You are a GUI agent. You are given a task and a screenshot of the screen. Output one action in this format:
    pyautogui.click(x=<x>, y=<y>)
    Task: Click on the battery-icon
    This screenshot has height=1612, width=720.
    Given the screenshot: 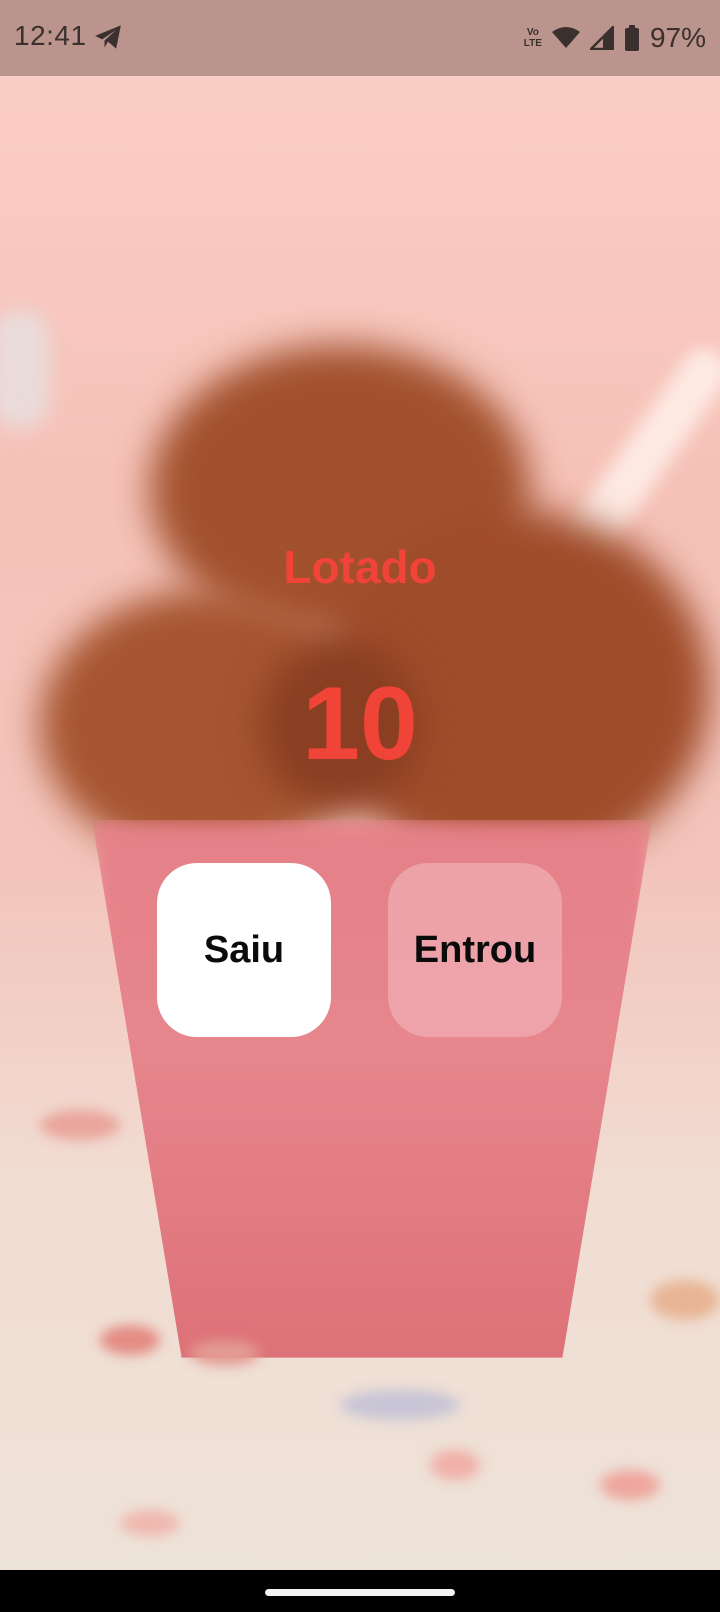 What is the action you would take?
    pyautogui.click(x=631, y=38)
    